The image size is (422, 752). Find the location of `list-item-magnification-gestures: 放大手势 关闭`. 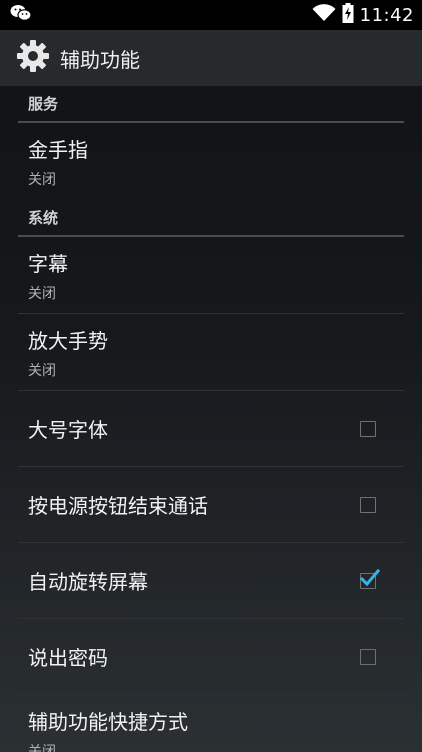

list-item-magnification-gestures: 放大手势 关闭 is located at coordinates (211, 352).